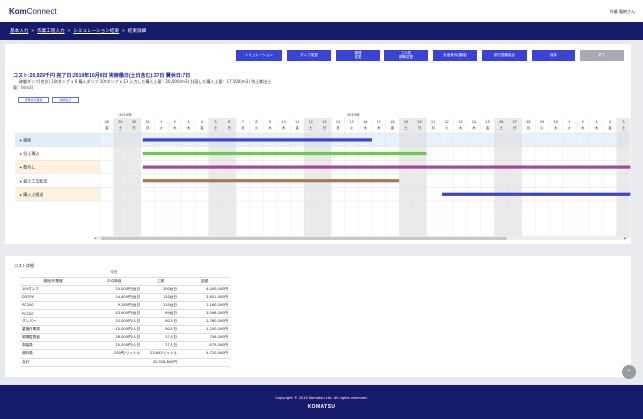 Image resolution: width=643 pixels, height=419 pixels. Describe the element at coordinates (216, 122) in the screenshot. I see `gantt-day-label: 5` at that location.